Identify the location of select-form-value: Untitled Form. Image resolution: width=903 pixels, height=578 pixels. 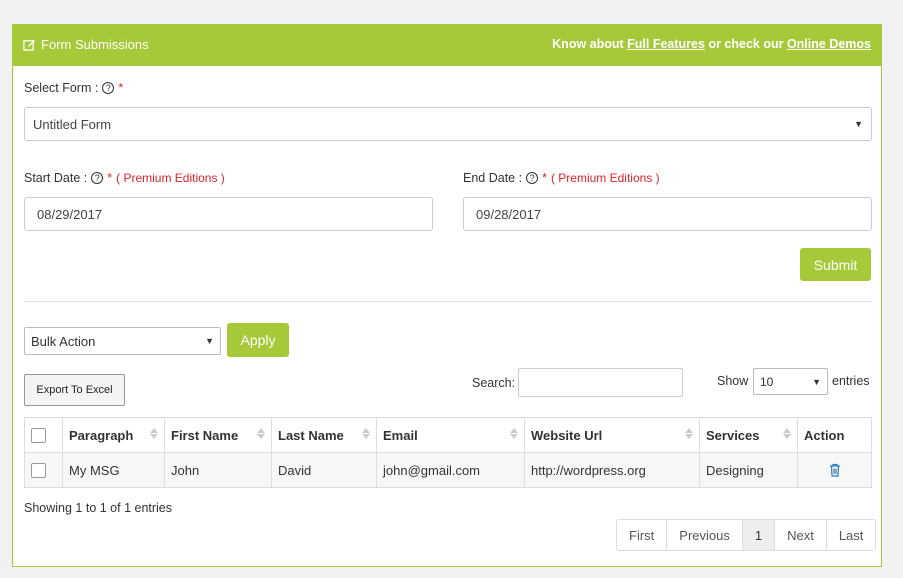
(72, 124).